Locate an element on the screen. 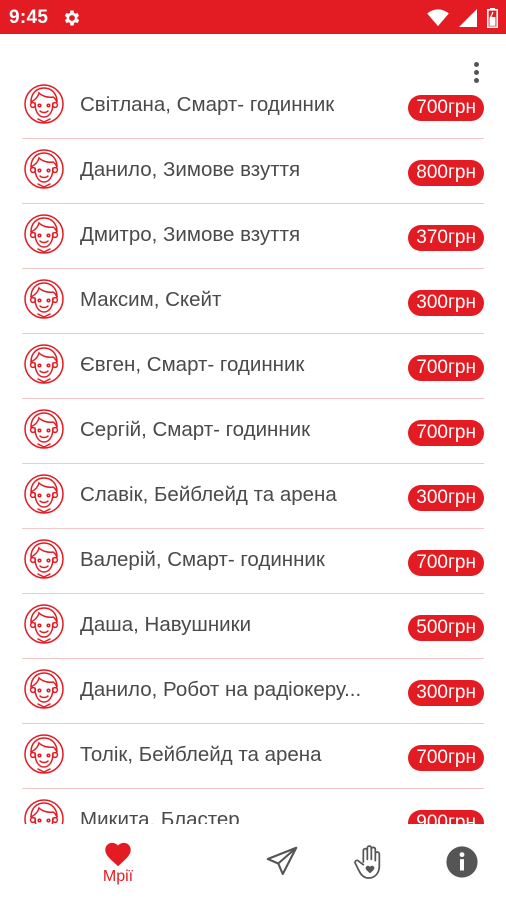 The height and width of the screenshot is (900, 506). price-badge: 370грн is located at coordinates (446, 238).